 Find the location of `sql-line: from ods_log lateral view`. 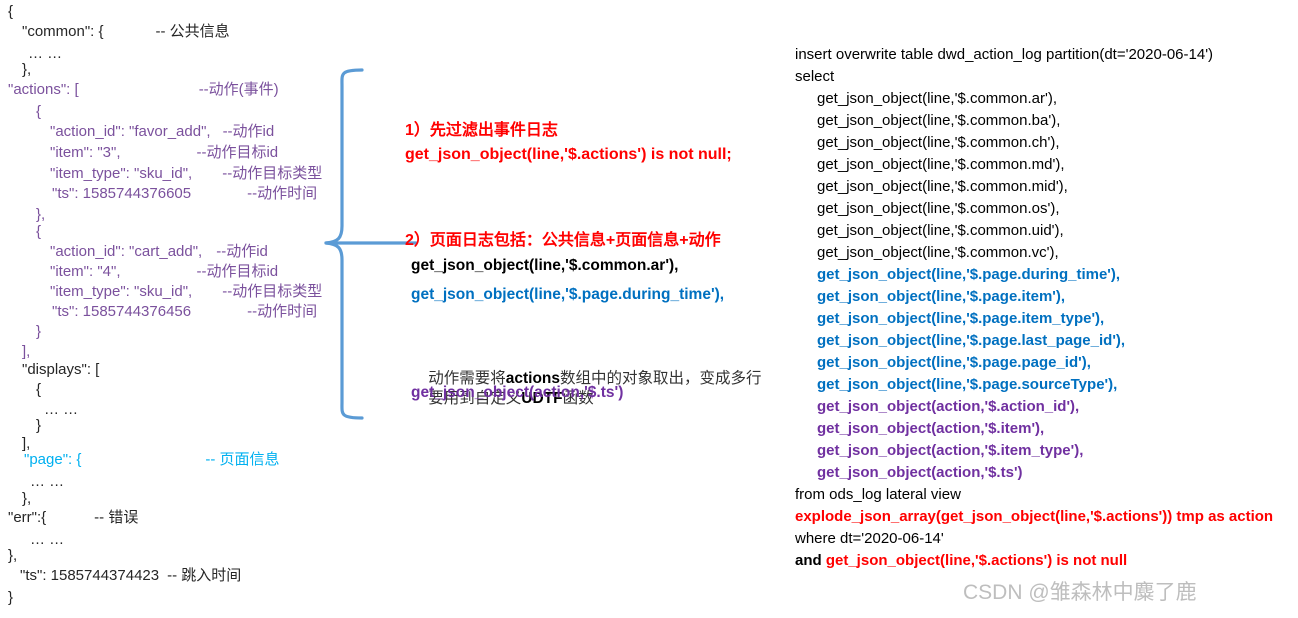

sql-line: from ods_log lateral view is located at coordinates (878, 494).